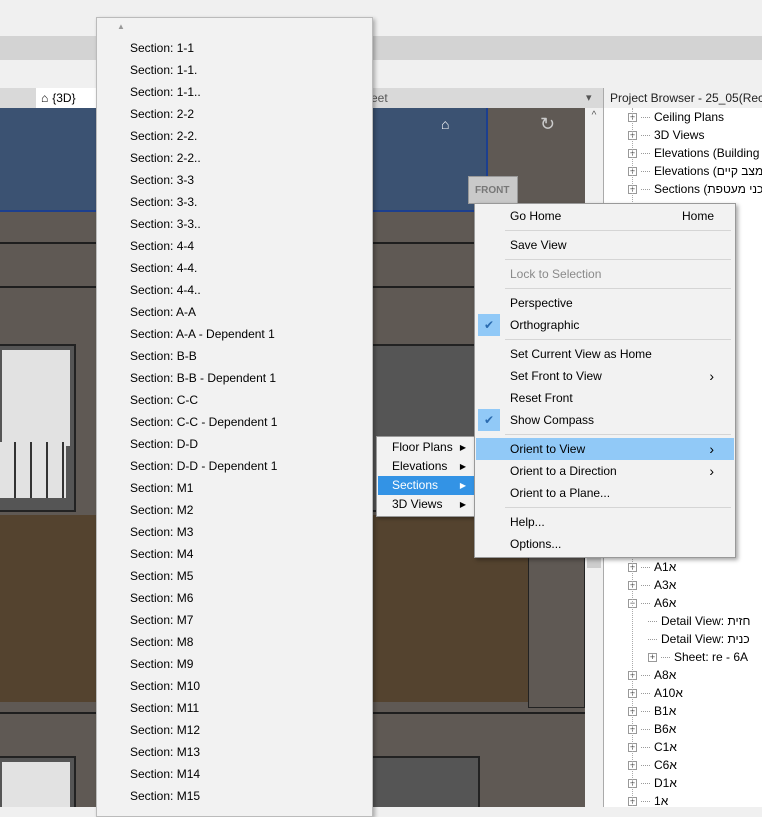 This screenshot has height=817, width=762. What do you see at coordinates (164, 444) in the screenshot?
I see `section-menu-item: Section: D-D` at bounding box center [164, 444].